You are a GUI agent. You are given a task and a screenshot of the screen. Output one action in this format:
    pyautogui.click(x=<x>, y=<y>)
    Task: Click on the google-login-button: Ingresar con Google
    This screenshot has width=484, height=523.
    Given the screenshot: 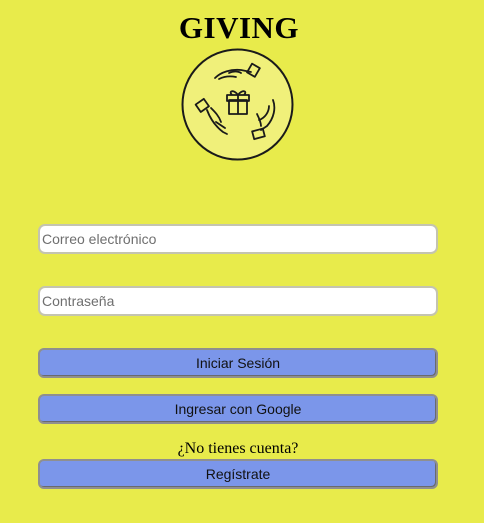 What is the action you would take?
    pyautogui.click(x=238, y=409)
    